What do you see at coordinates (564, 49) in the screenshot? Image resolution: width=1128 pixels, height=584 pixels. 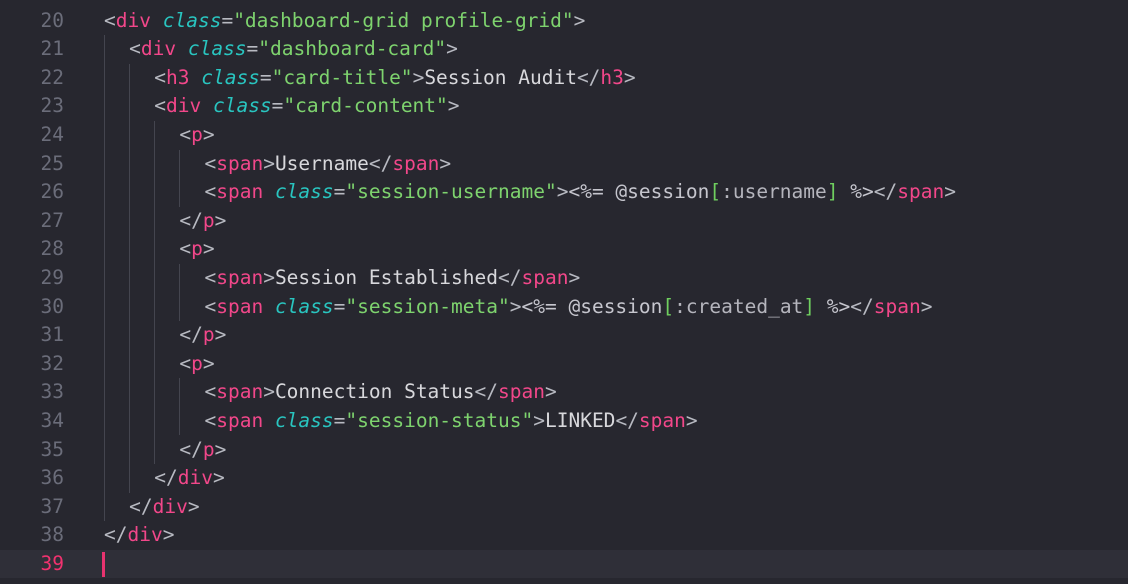 I see `code-line: 21 <div class="dashboard-card">` at bounding box center [564, 49].